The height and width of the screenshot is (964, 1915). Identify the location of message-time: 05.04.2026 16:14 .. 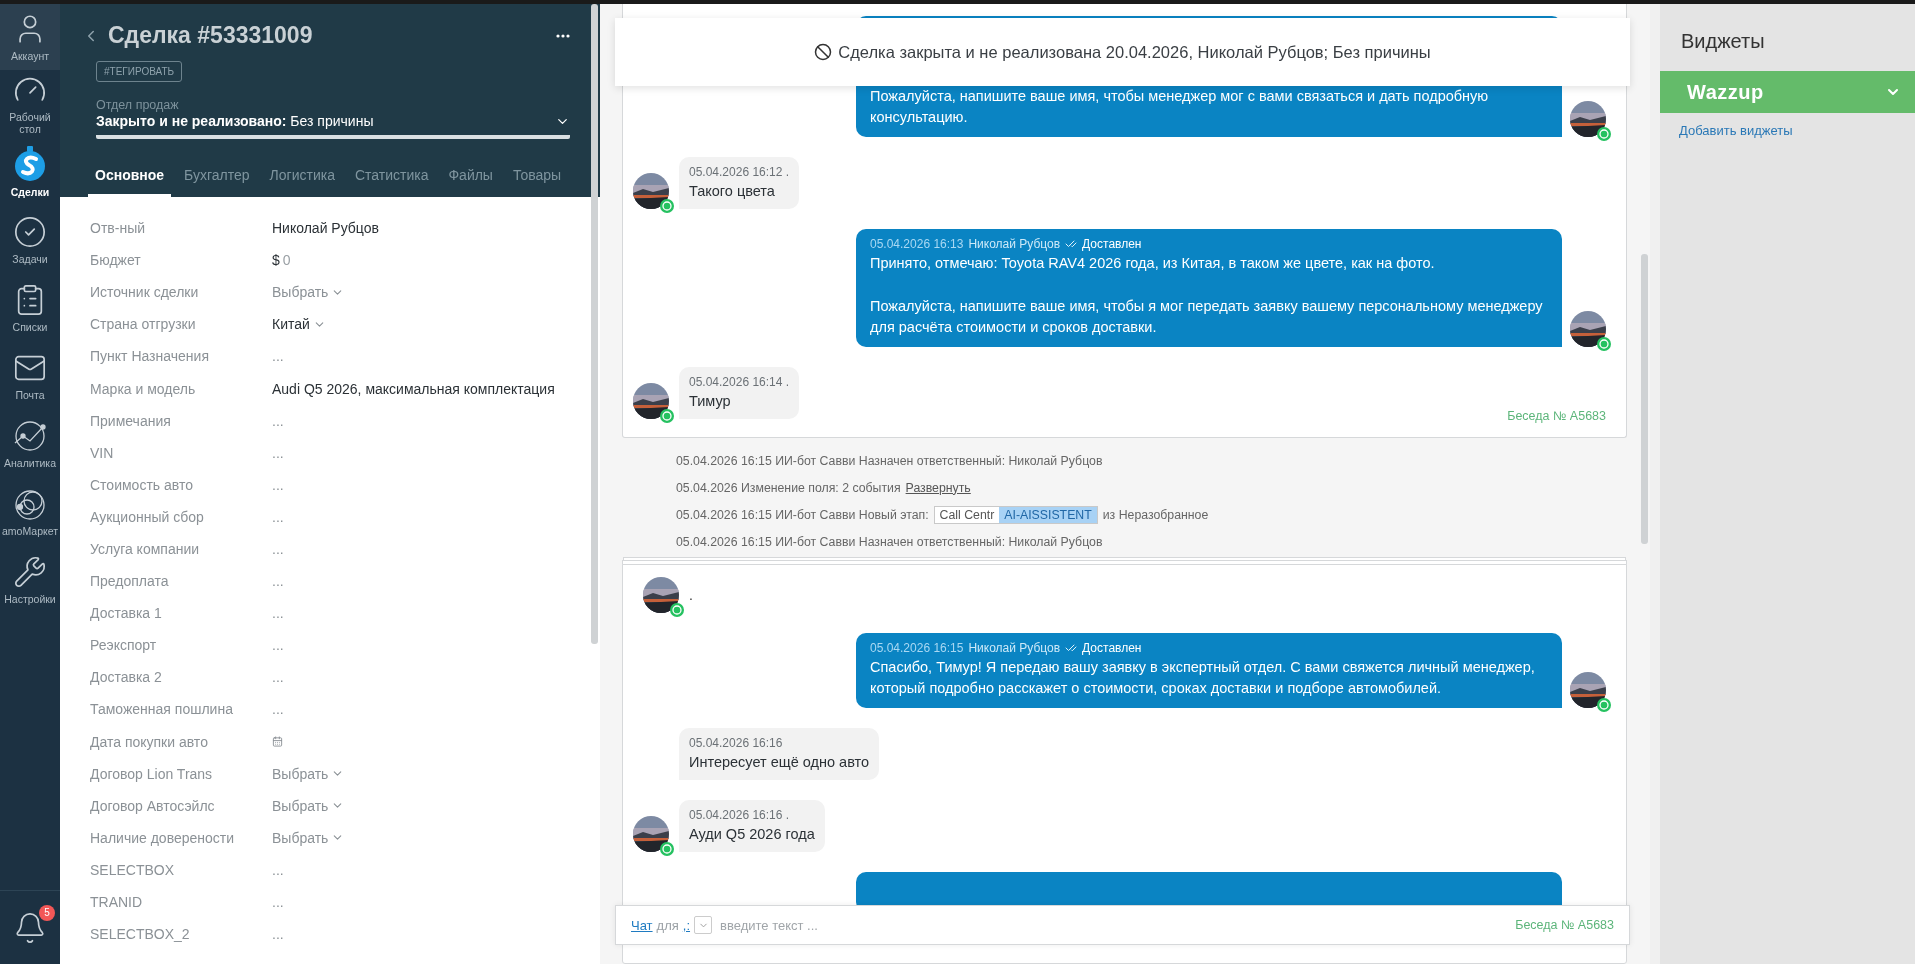
(739, 382).